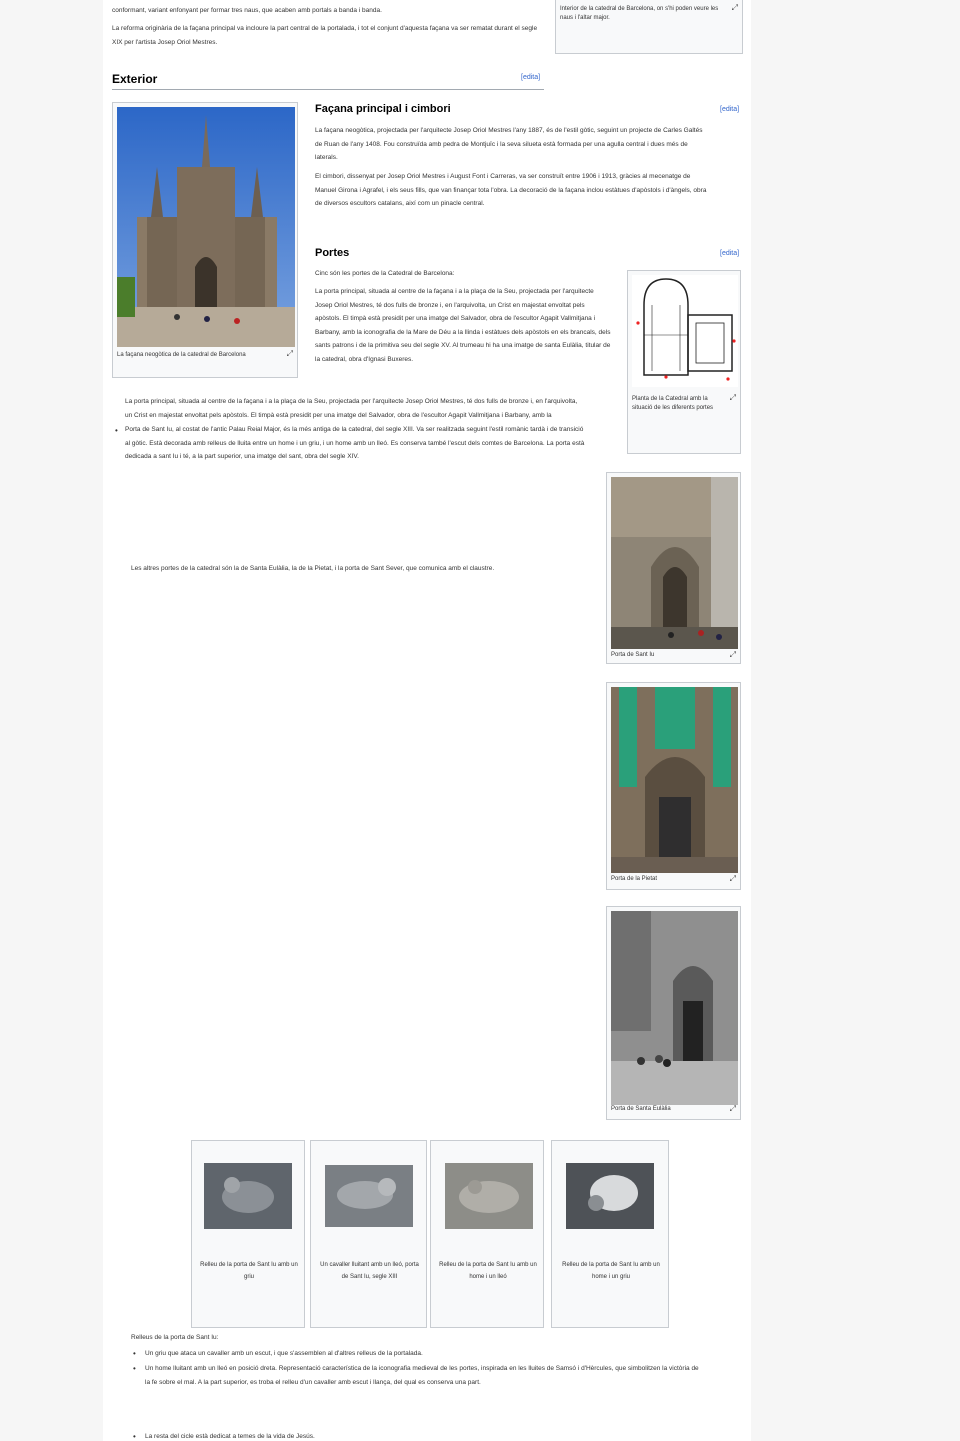  What do you see at coordinates (633, 655) in the screenshot?
I see `door1-caption: Porta de Sant Iu` at bounding box center [633, 655].